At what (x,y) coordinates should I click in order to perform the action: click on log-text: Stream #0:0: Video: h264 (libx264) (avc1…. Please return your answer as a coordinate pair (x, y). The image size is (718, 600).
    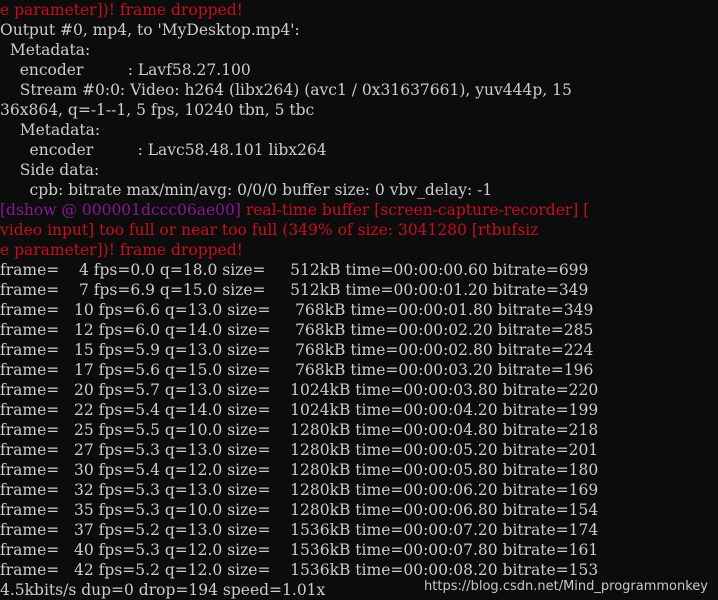
    Looking at the image, I should click on (286, 90).